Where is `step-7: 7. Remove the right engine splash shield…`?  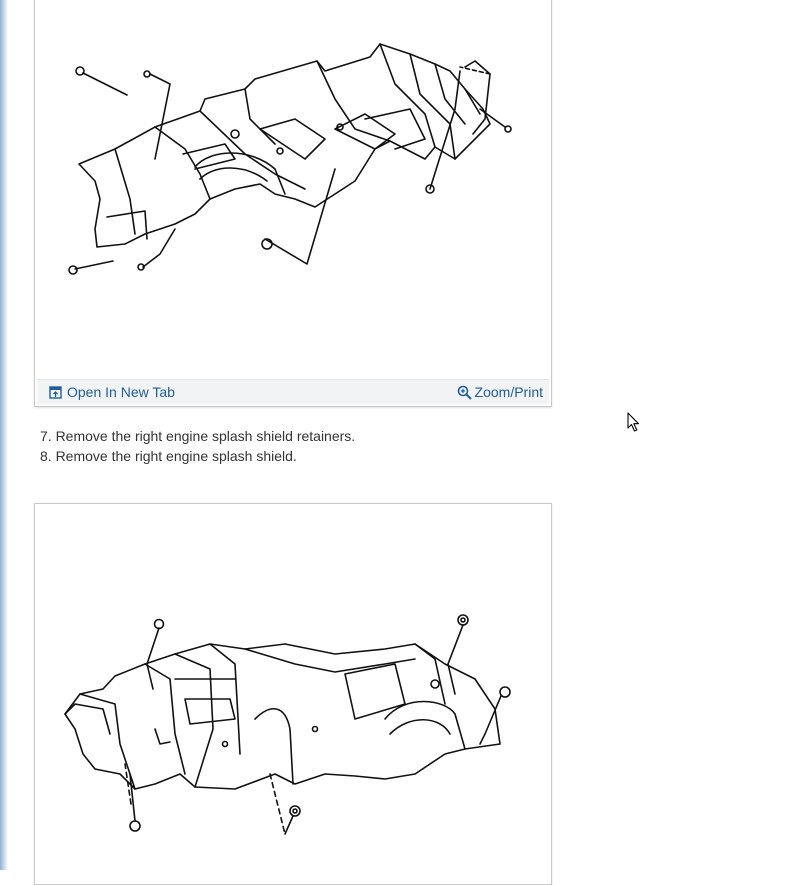
step-7: 7. Remove the right engine splash shield… is located at coordinates (198, 436).